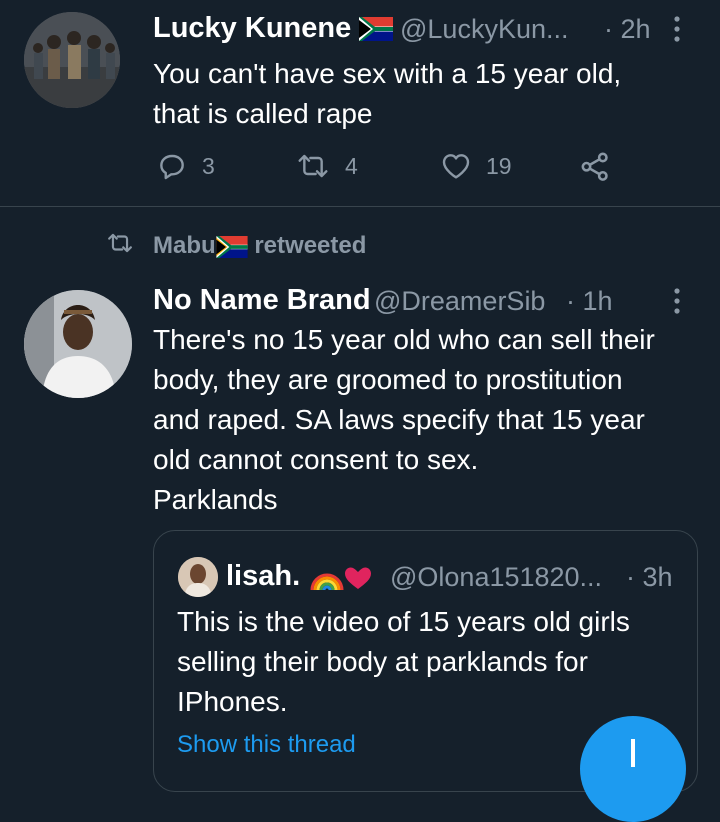 The image size is (720, 822). What do you see at coordinates (459, 301) in the screenshot?
I see `author-handle: @DreamerSib` at bounding box center [459, 301].